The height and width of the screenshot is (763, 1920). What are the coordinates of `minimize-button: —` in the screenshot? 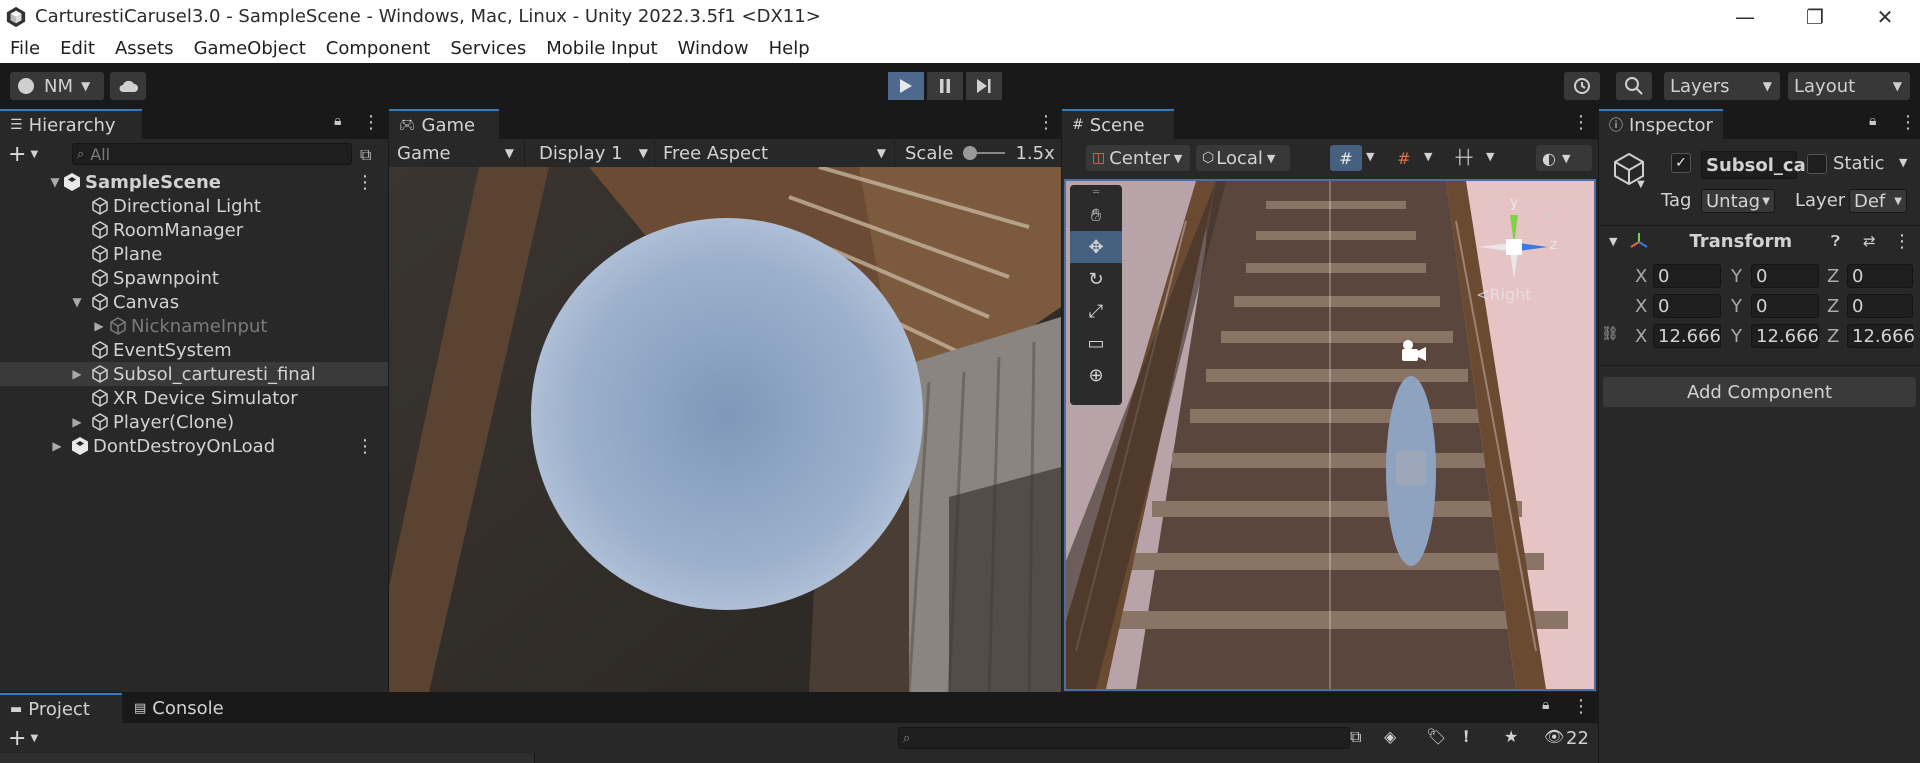 It's located at (1745, 16).